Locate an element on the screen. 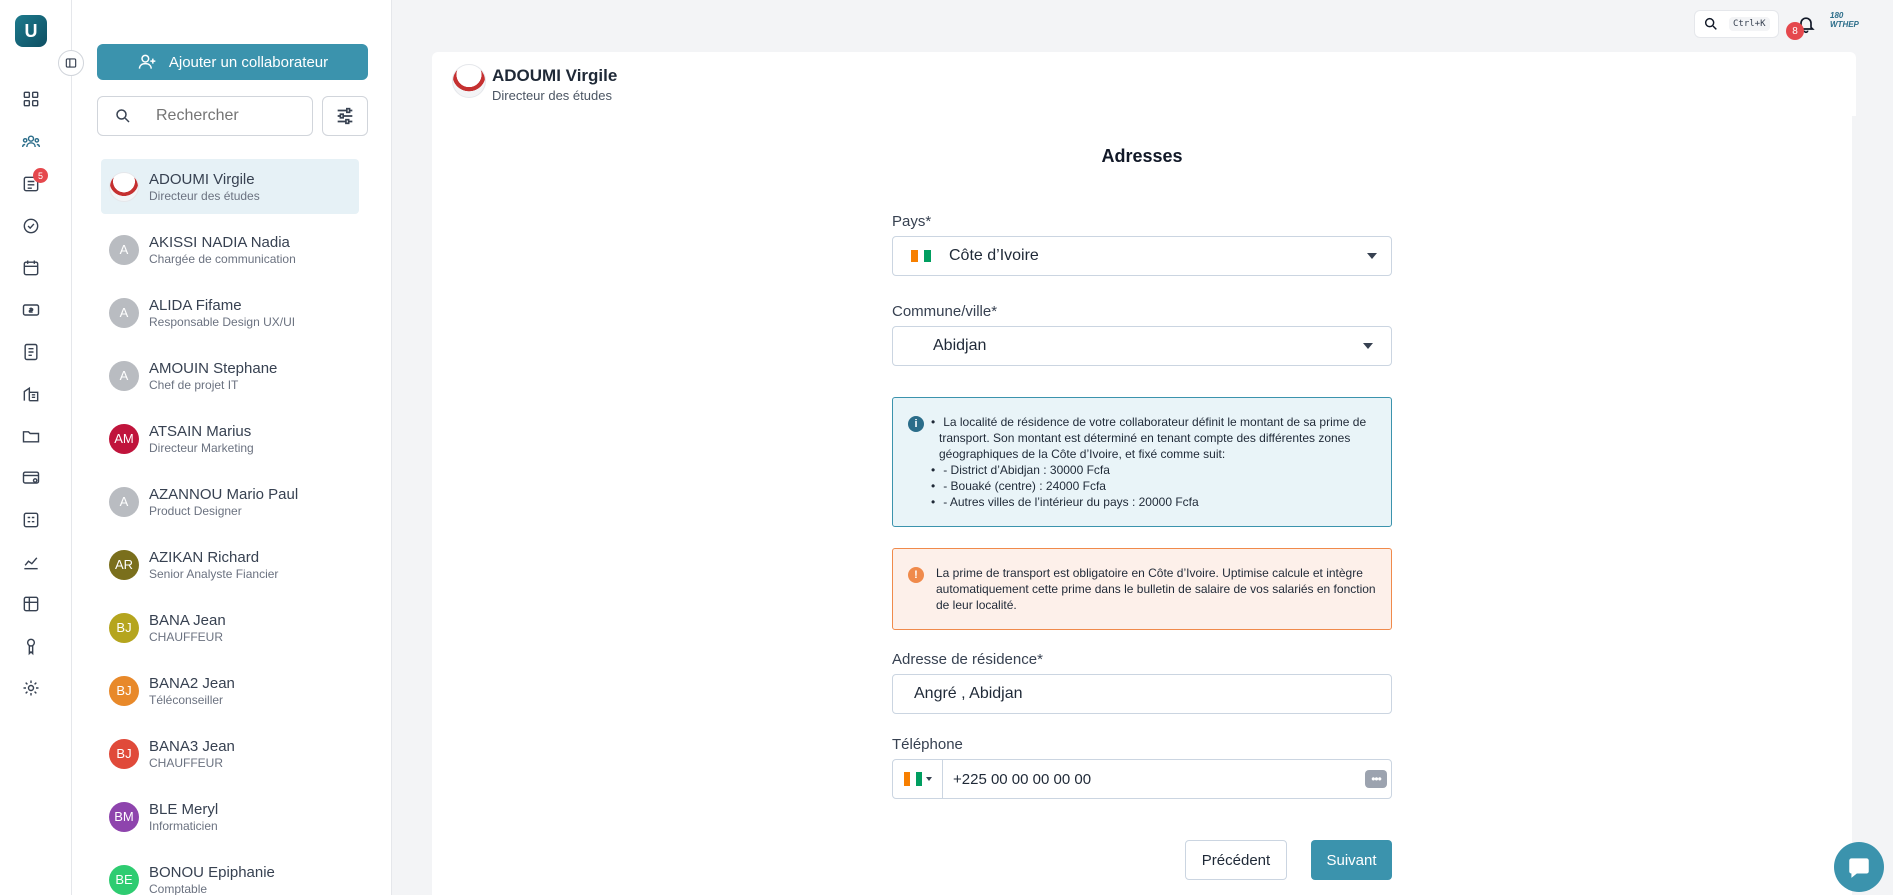  employee-role: CHAUFFEUR is located at coordinates (186, 762).